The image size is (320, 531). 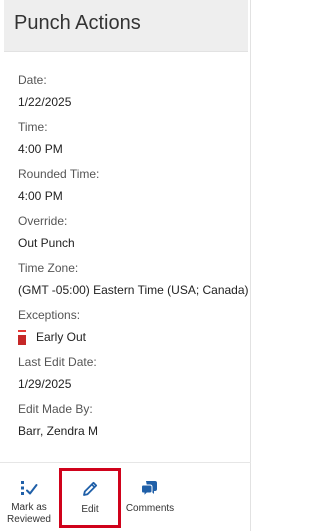 I want to click on field-edit-made-by: Edit Made By: Barr, Zendra M, so click(x=132, y=424).